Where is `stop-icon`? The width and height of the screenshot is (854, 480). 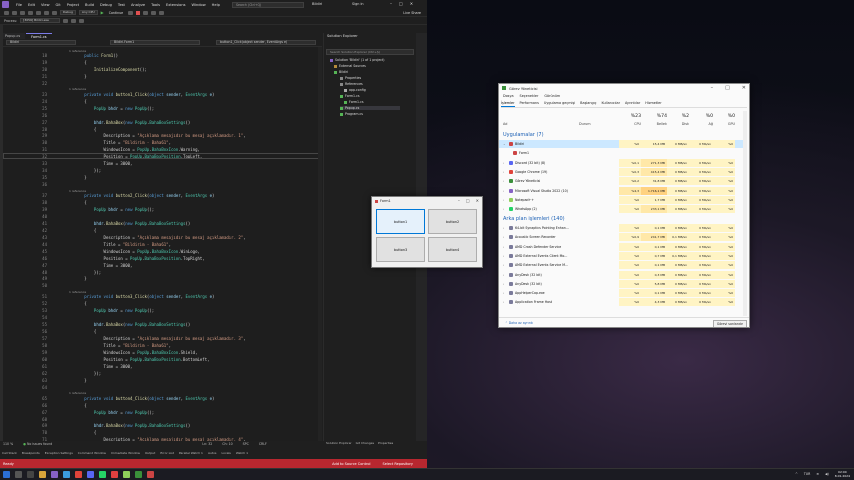 stop-icon is located at coordinates (138, 12).